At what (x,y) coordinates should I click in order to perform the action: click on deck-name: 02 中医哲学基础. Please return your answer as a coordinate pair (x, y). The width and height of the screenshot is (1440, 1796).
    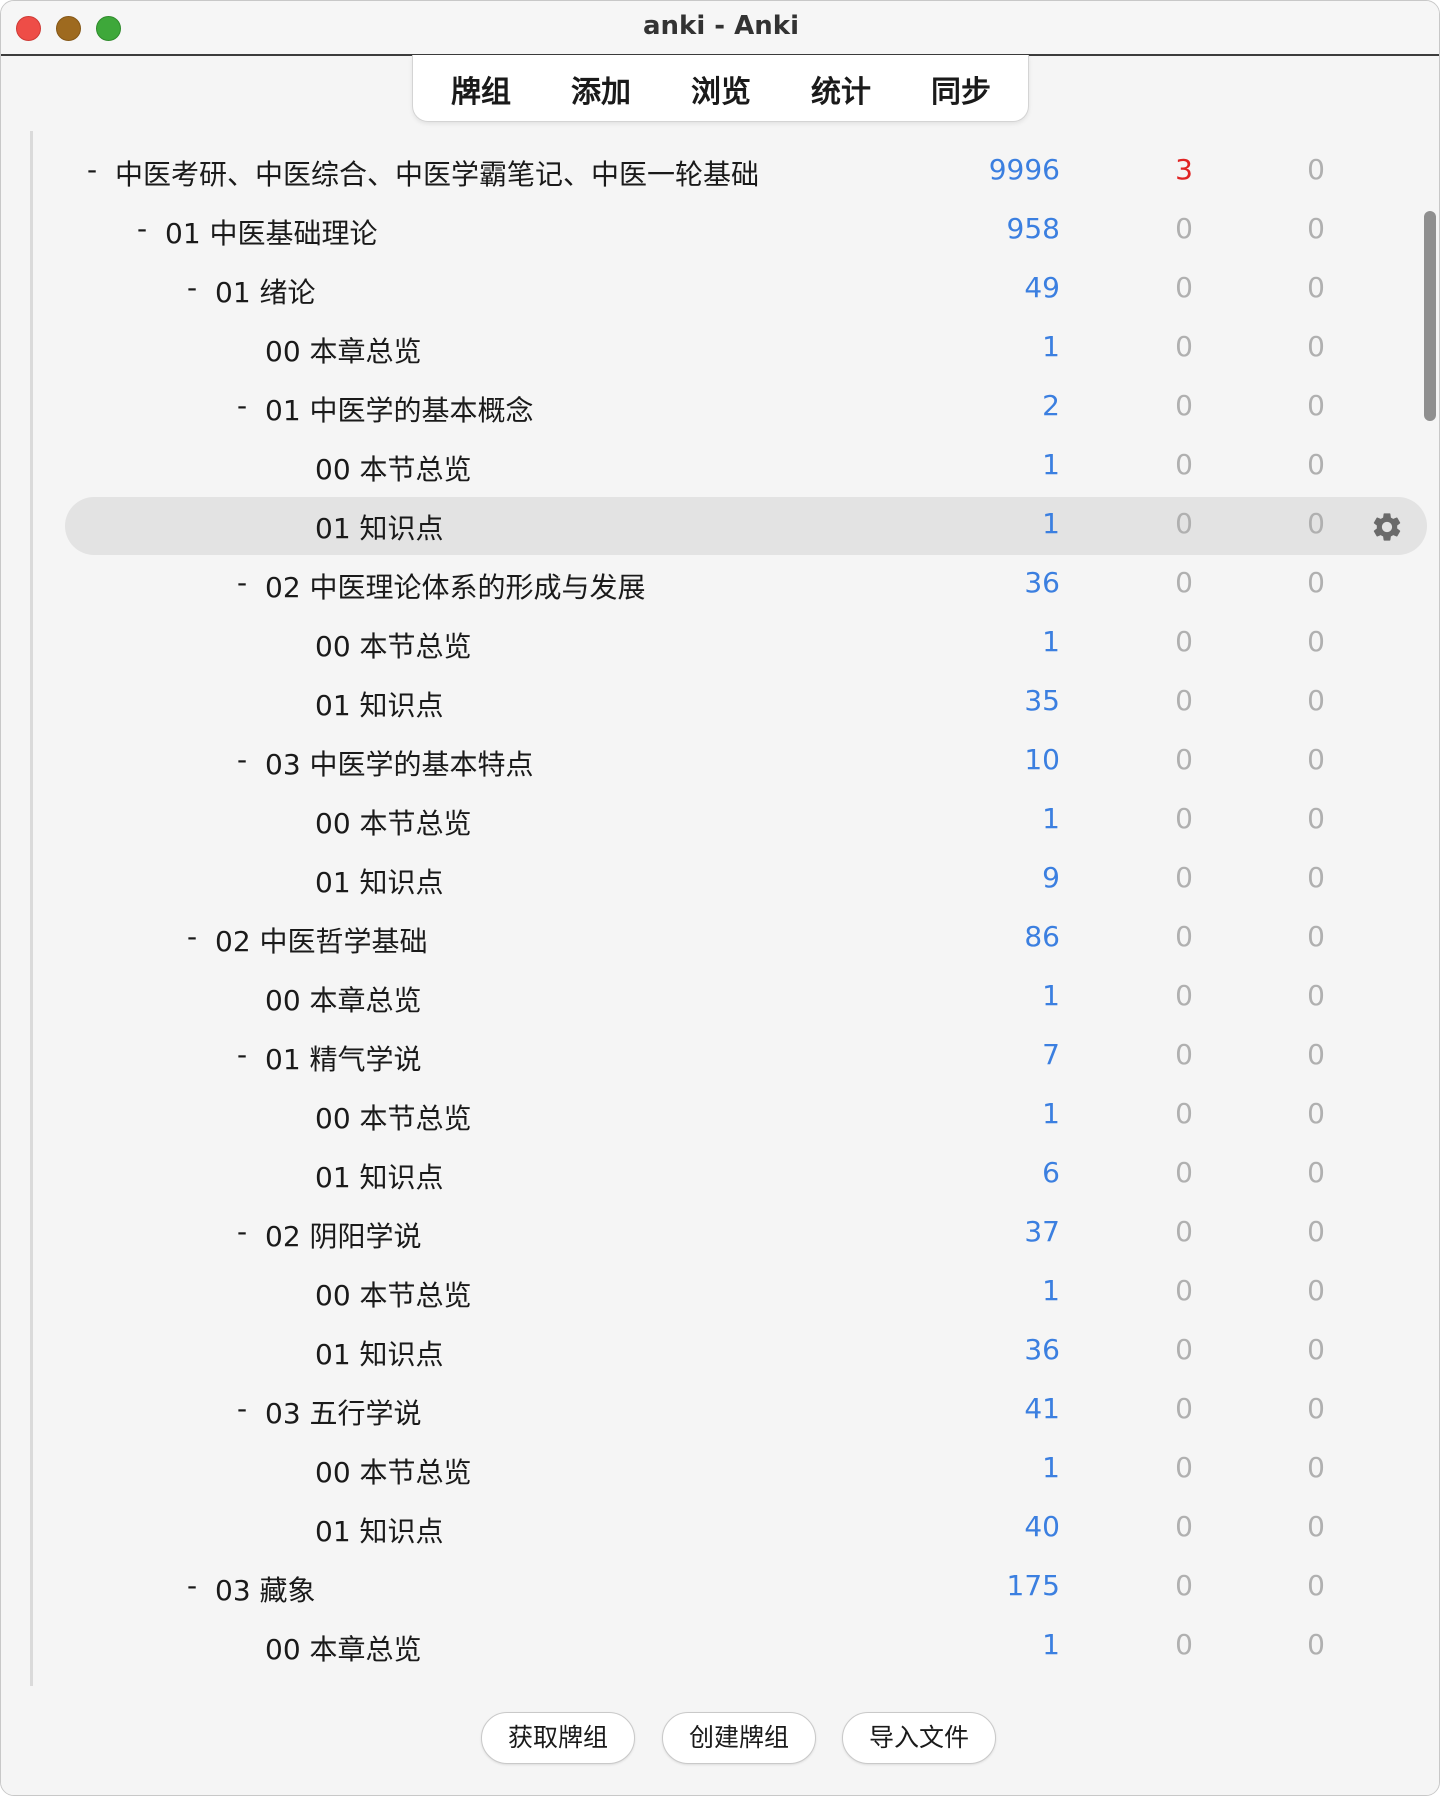
    Looking at the image, I should click on (321, 940).